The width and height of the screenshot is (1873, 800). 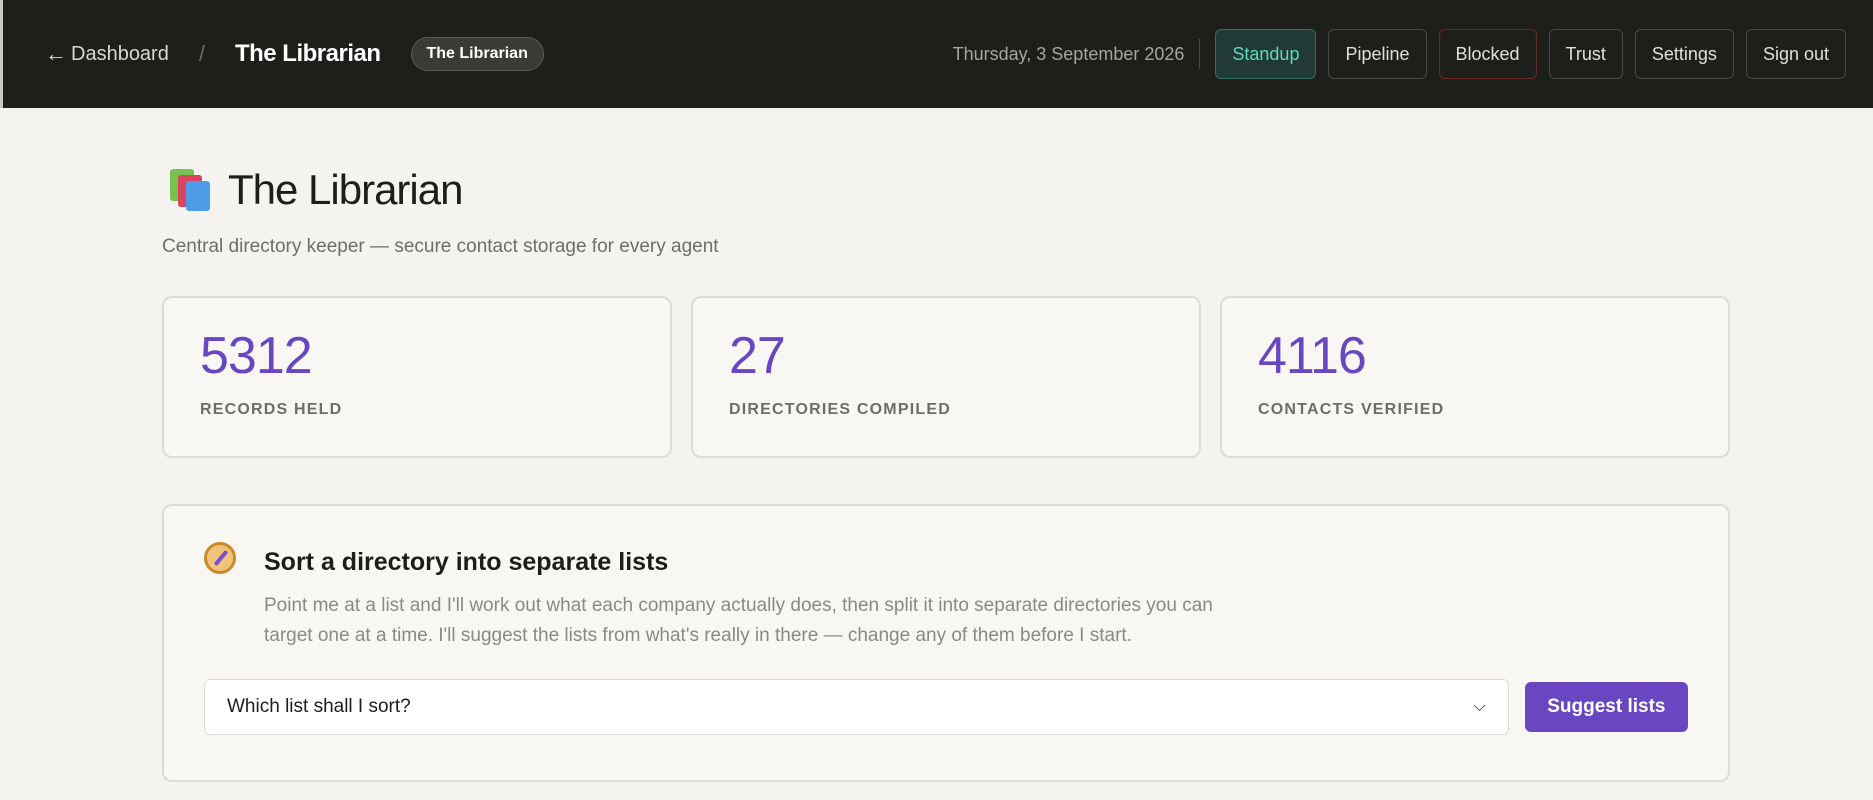 I want to click on chevron-down-icon: ⌵, so click(x=1479, y=706).